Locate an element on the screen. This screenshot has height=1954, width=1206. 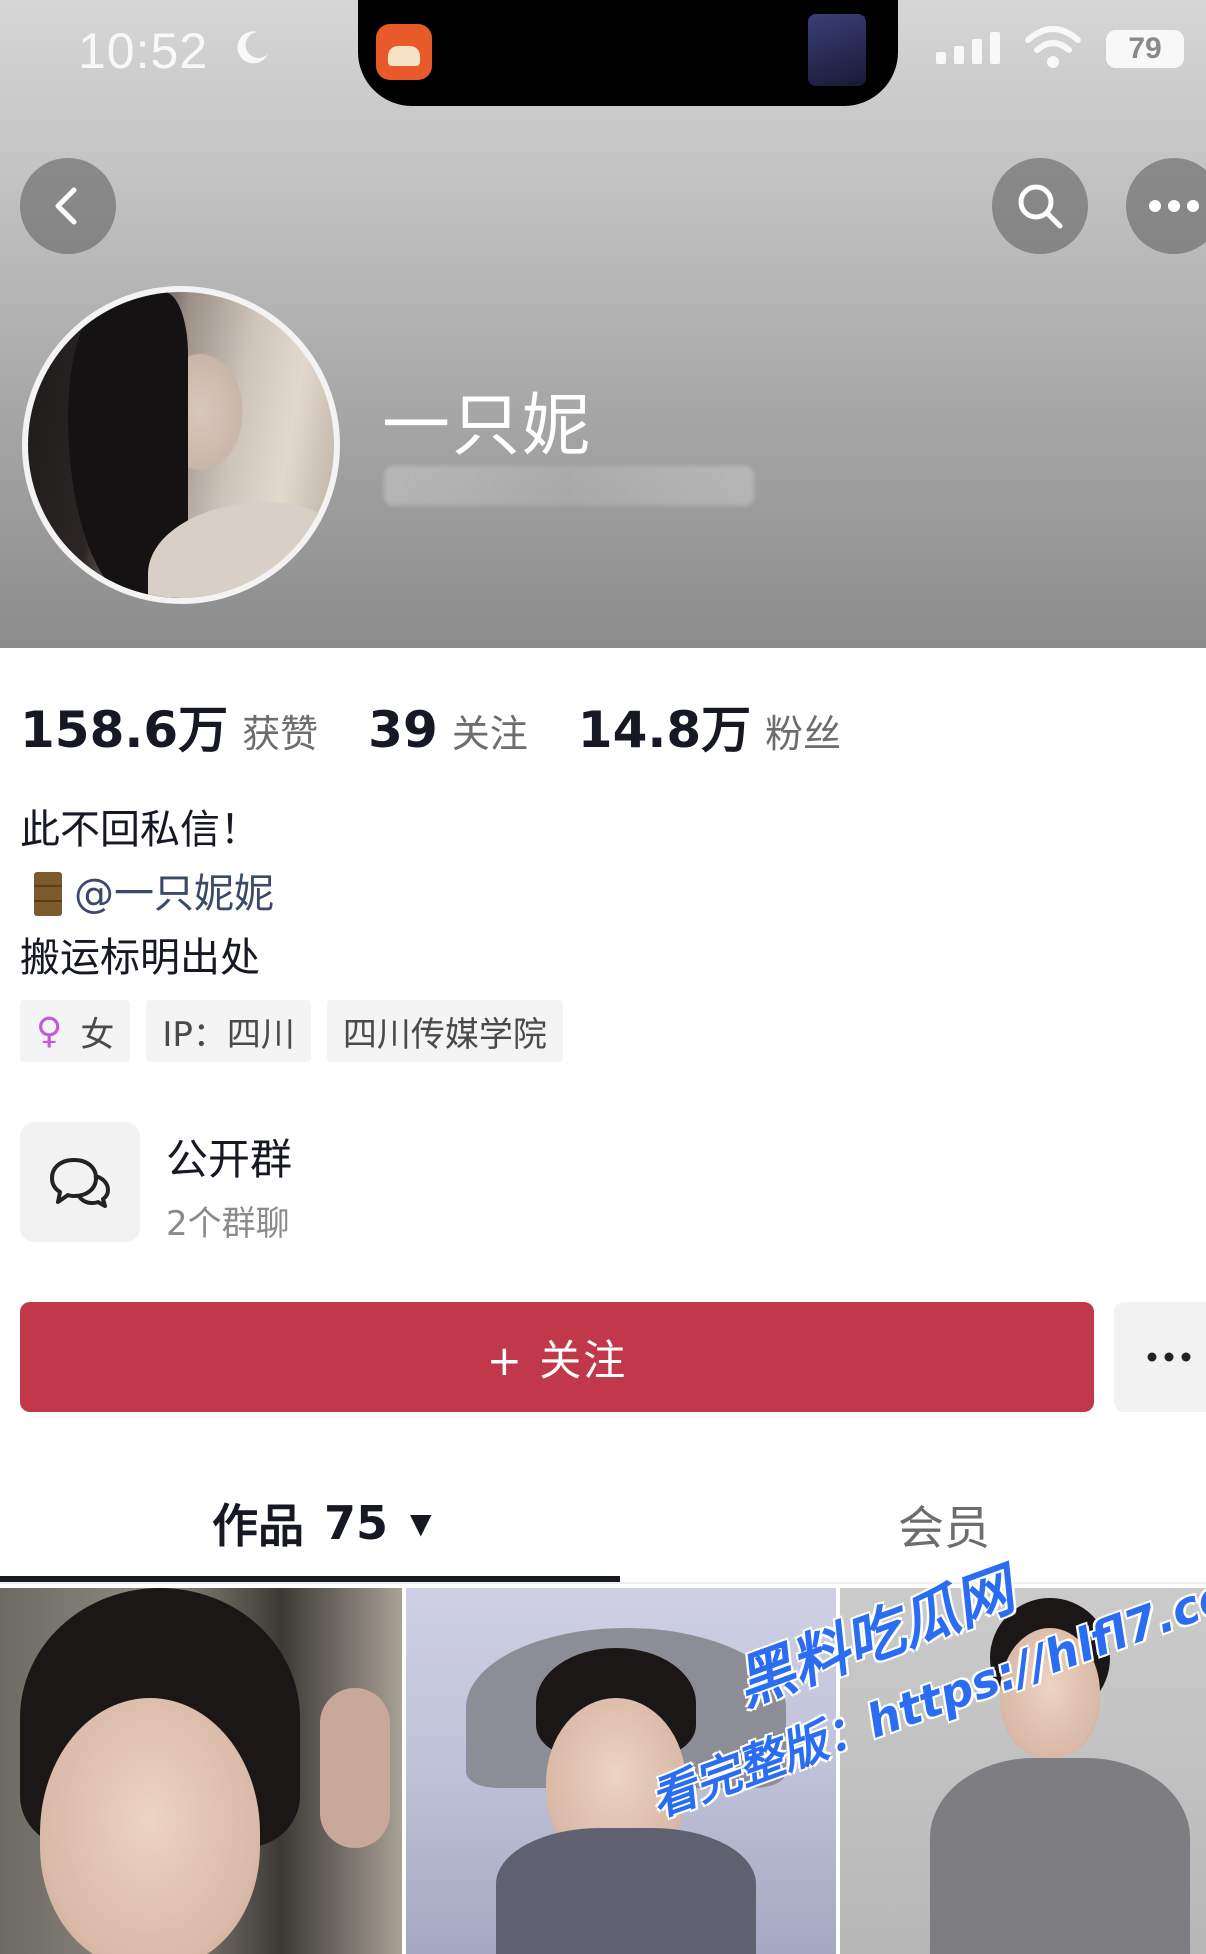
back-icon is located at coordinates (66, 206).